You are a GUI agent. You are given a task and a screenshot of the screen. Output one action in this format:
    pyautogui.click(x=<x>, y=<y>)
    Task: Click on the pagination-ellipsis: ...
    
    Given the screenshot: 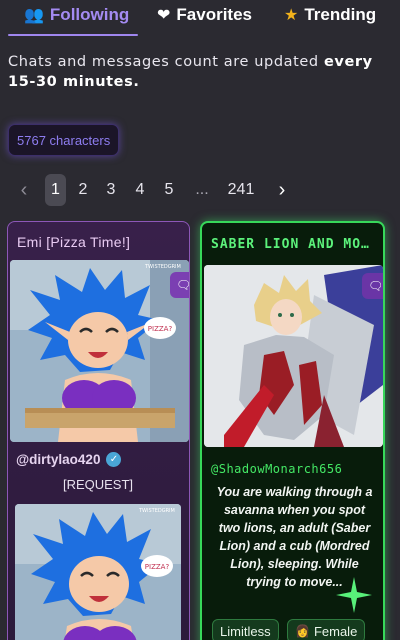 What is the action you would take?
    pyautogui.click(x=202, y=189)
    